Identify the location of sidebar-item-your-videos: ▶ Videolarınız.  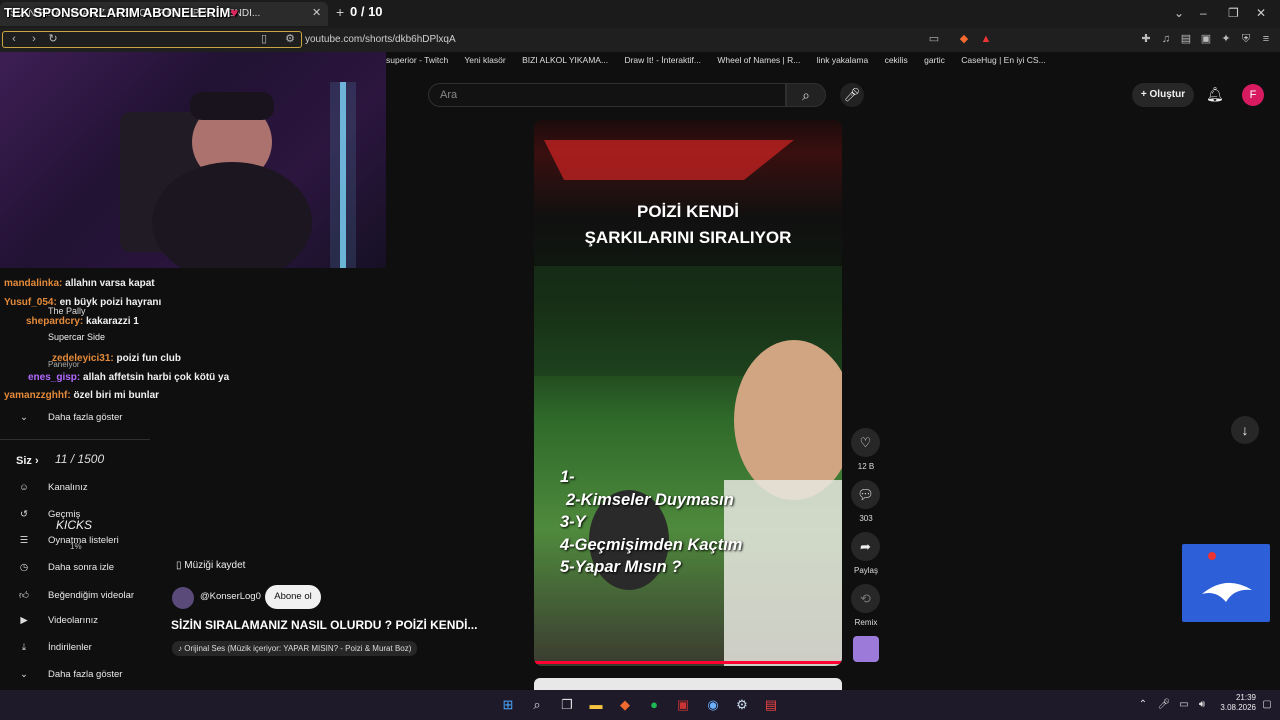
(57, 620).